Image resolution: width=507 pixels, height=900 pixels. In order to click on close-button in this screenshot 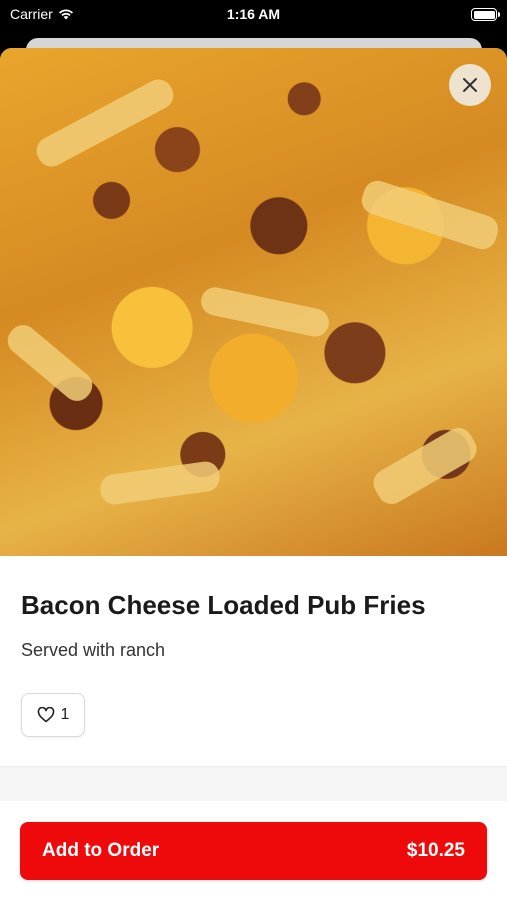, I will do `click(470, 85)`.